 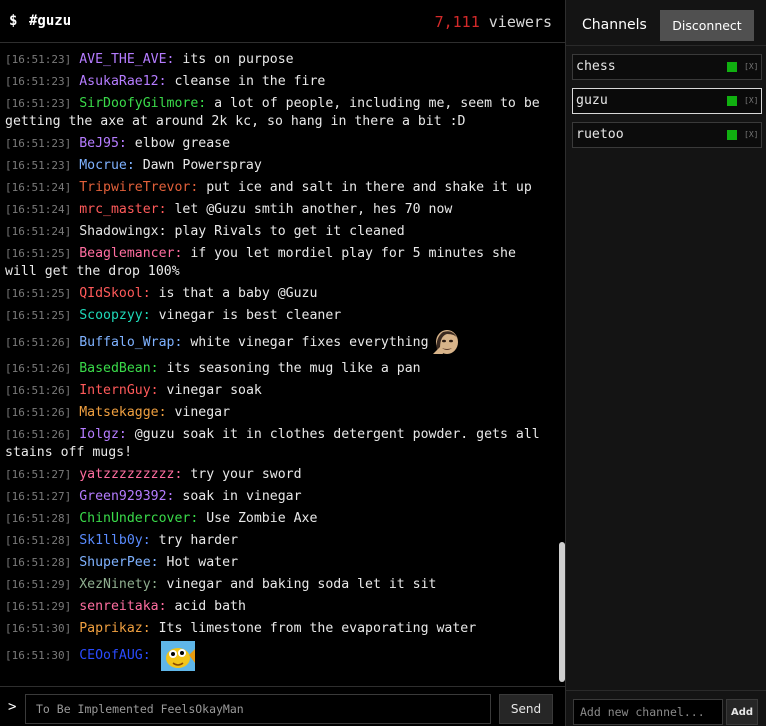 What do you see at coordinates (202, 562) in the screenshot?
I see `message-text: Hot water` at bounding box center [202, 562].